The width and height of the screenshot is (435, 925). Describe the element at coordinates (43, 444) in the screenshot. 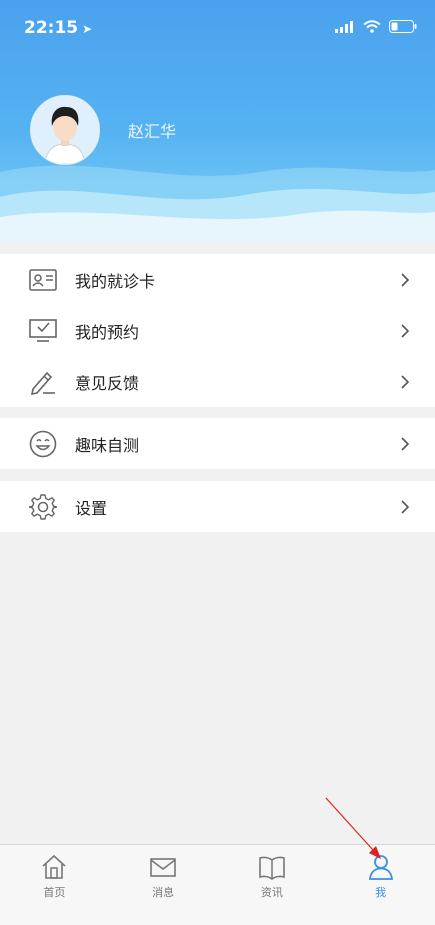

I see `smile-icon` at that location.